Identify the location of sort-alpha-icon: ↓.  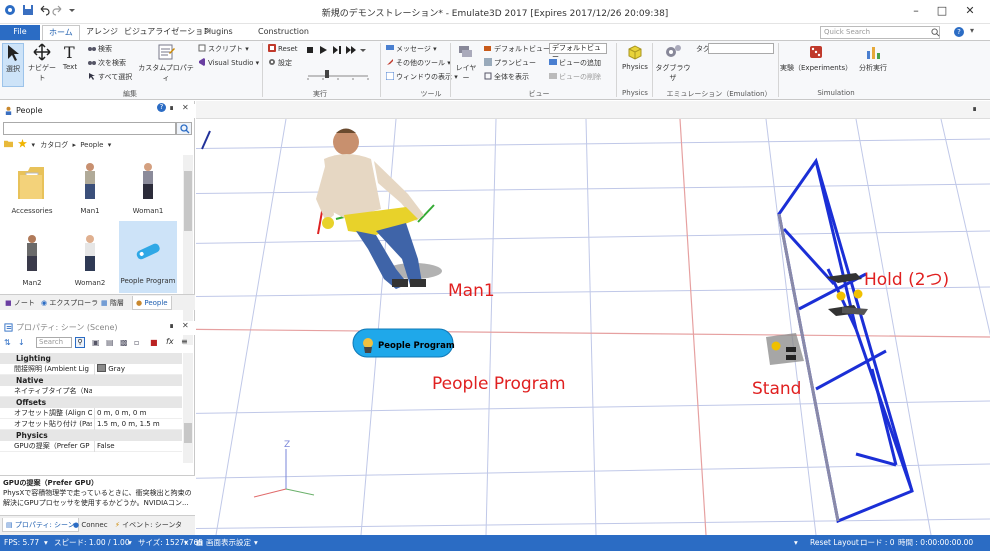
(21, 342).